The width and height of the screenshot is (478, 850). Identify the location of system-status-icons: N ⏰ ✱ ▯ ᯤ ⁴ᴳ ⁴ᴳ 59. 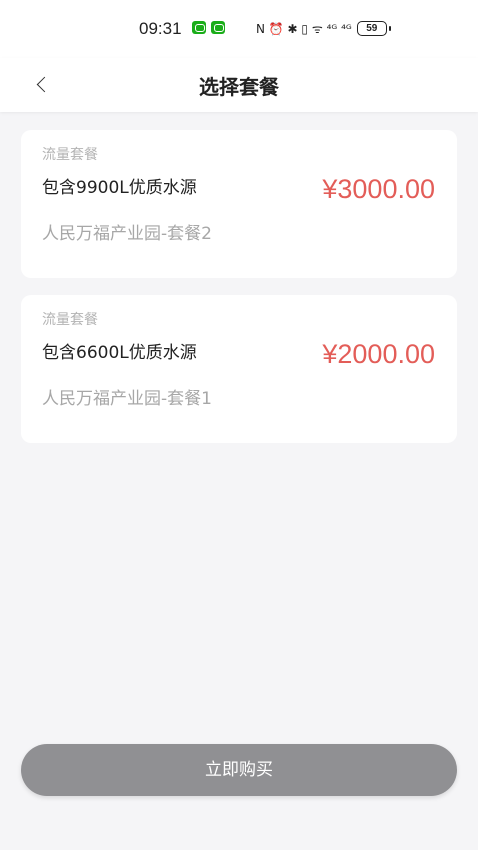
(323, 28).